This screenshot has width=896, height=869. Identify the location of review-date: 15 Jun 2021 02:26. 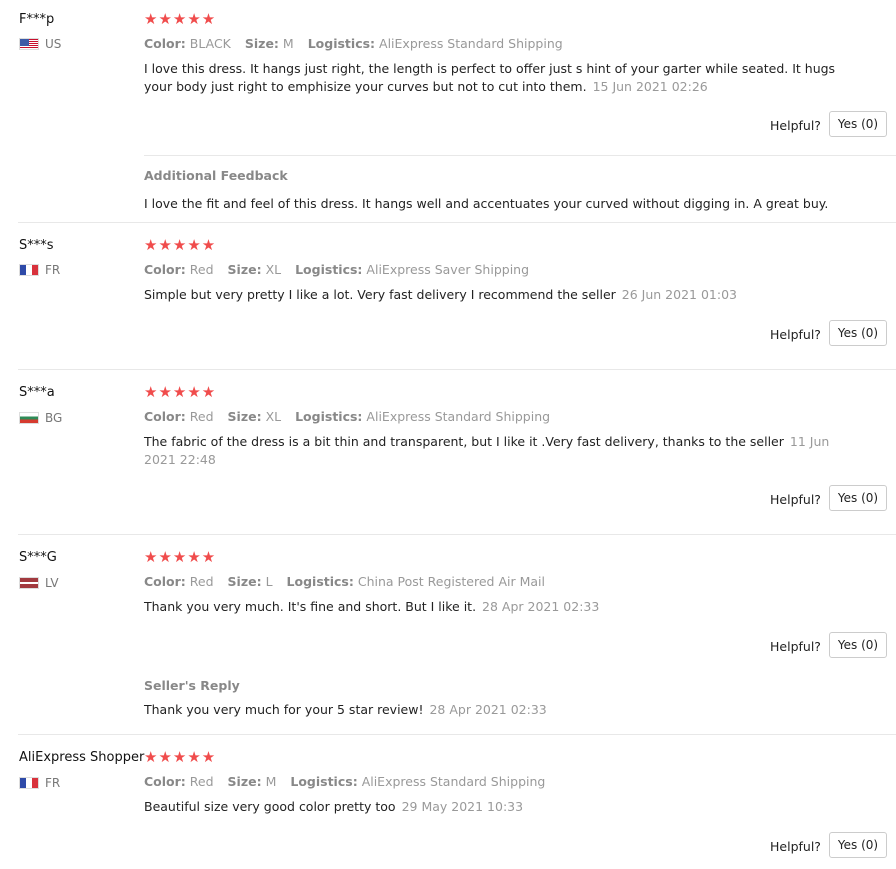
(650, 86).